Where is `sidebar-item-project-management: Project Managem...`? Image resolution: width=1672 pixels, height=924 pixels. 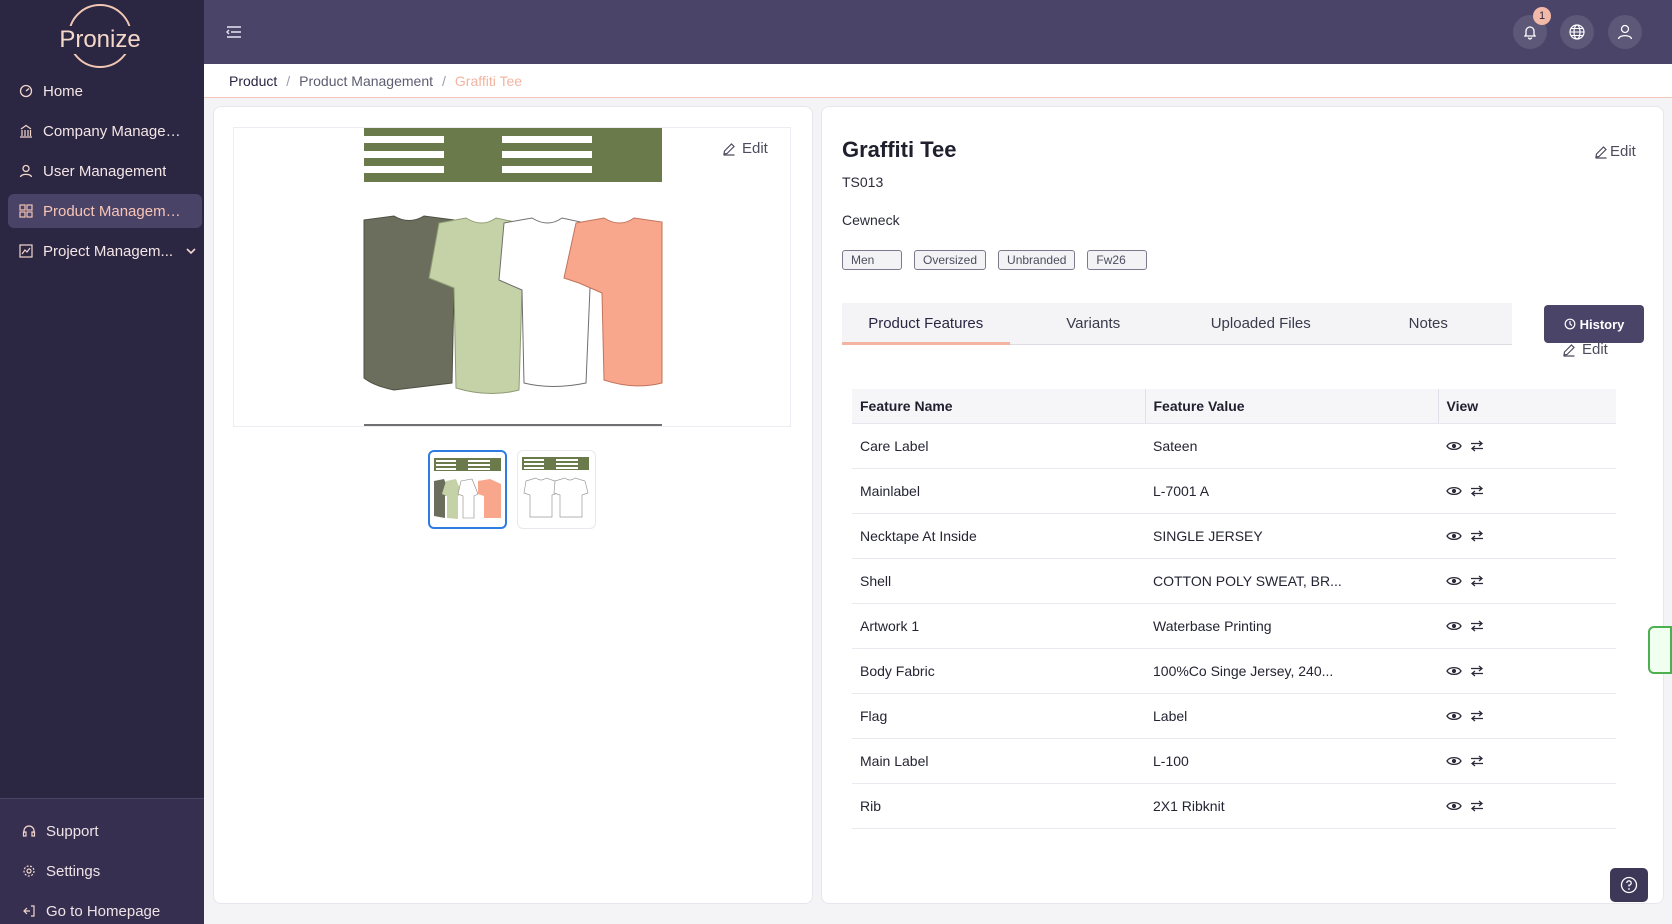
sidebar-item-project-management: Project Managem... is located at coordinates (105, 251).